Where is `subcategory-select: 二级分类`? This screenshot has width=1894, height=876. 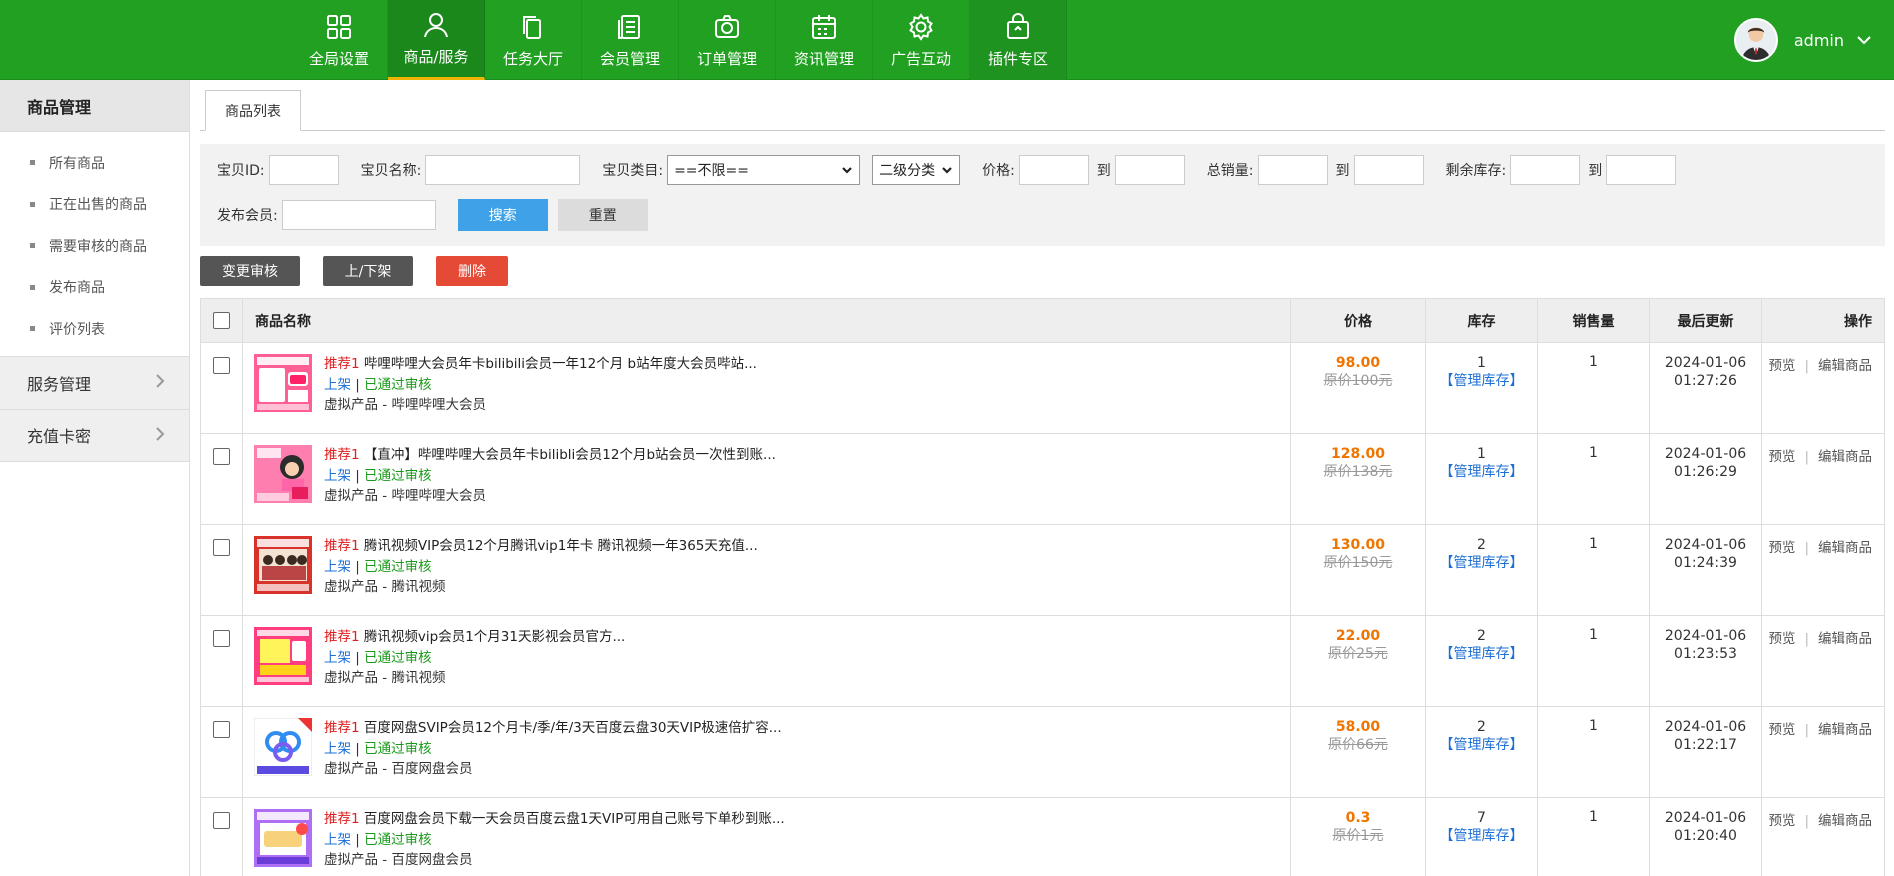 subcategory-select: 二级分类 is located at coordinates (916, 170).